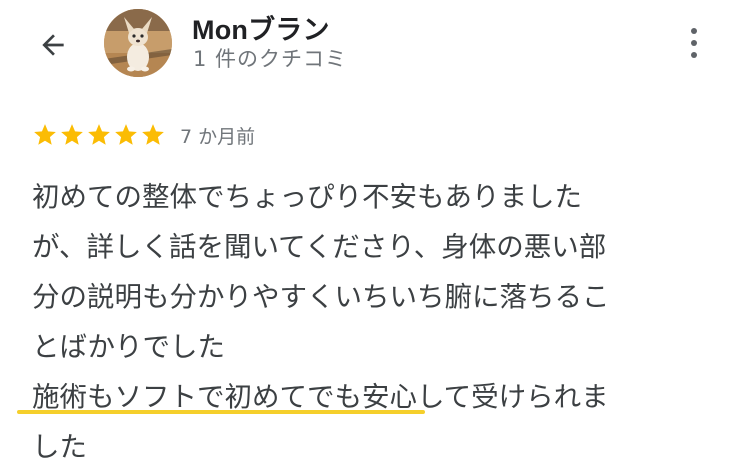 Image resolution: width=750 pixels, height=472 pixels. I want to click on highlighted-phrase: 施術もソフトで初めてでも安心, so click(221, 397).